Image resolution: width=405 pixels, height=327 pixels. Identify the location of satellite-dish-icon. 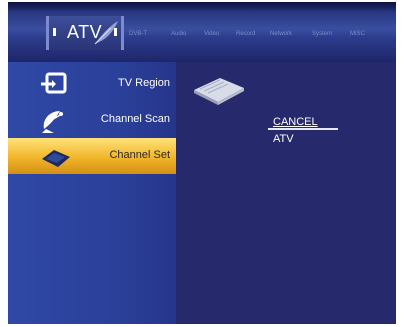
(52, 122).